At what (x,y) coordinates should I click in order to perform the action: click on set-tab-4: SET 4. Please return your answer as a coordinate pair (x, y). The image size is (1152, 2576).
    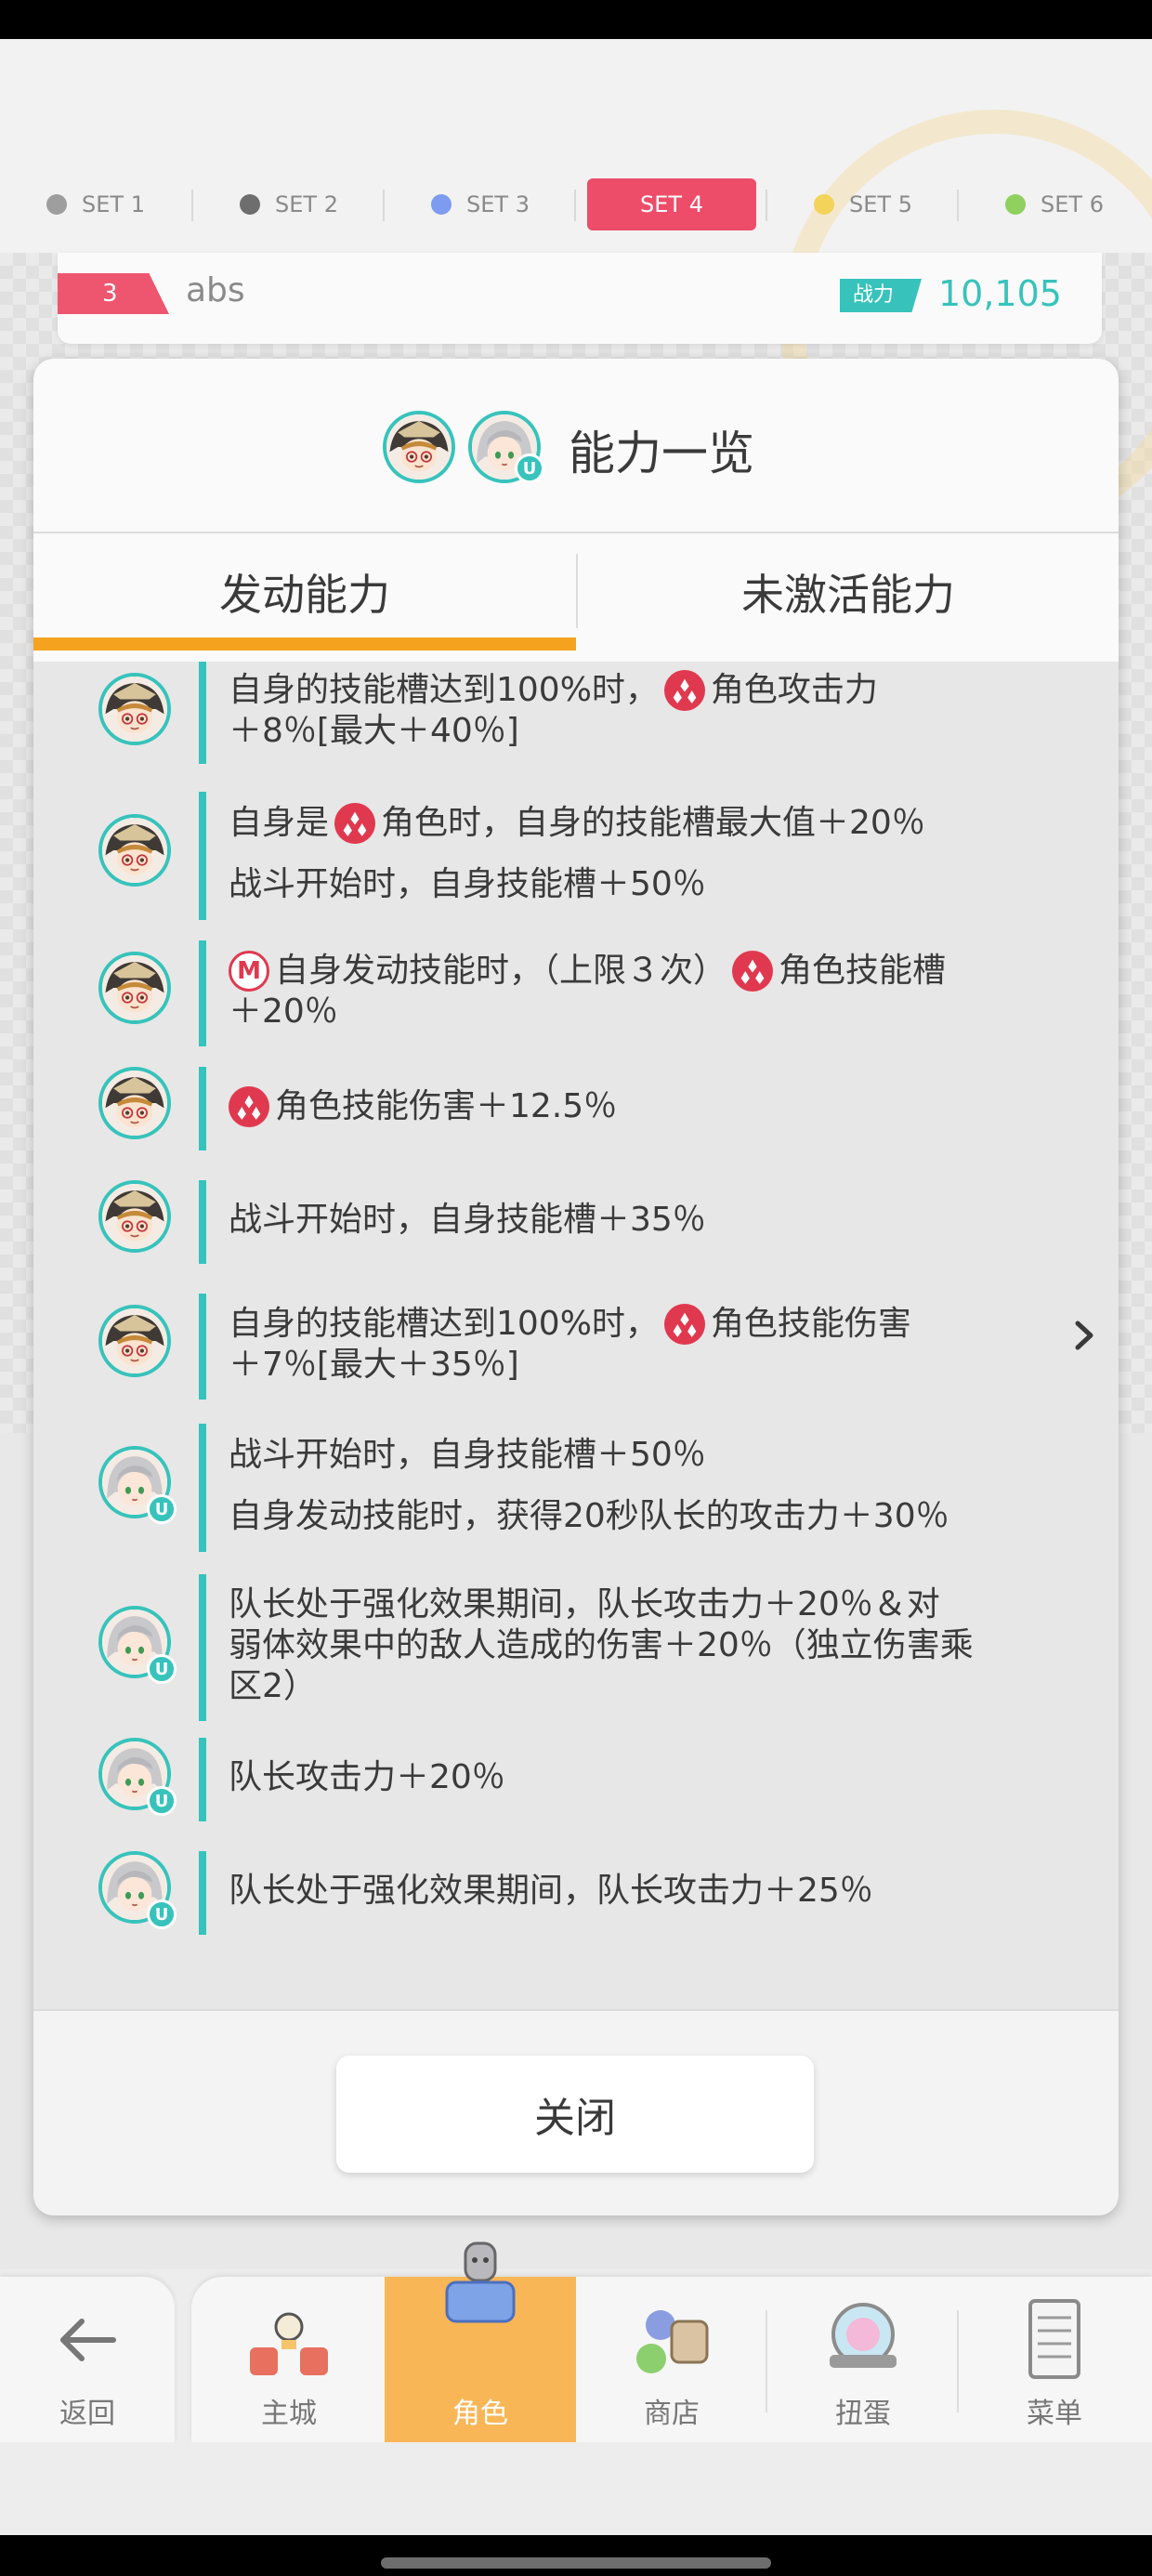
    Looking at the image, I should click on (671, 204).